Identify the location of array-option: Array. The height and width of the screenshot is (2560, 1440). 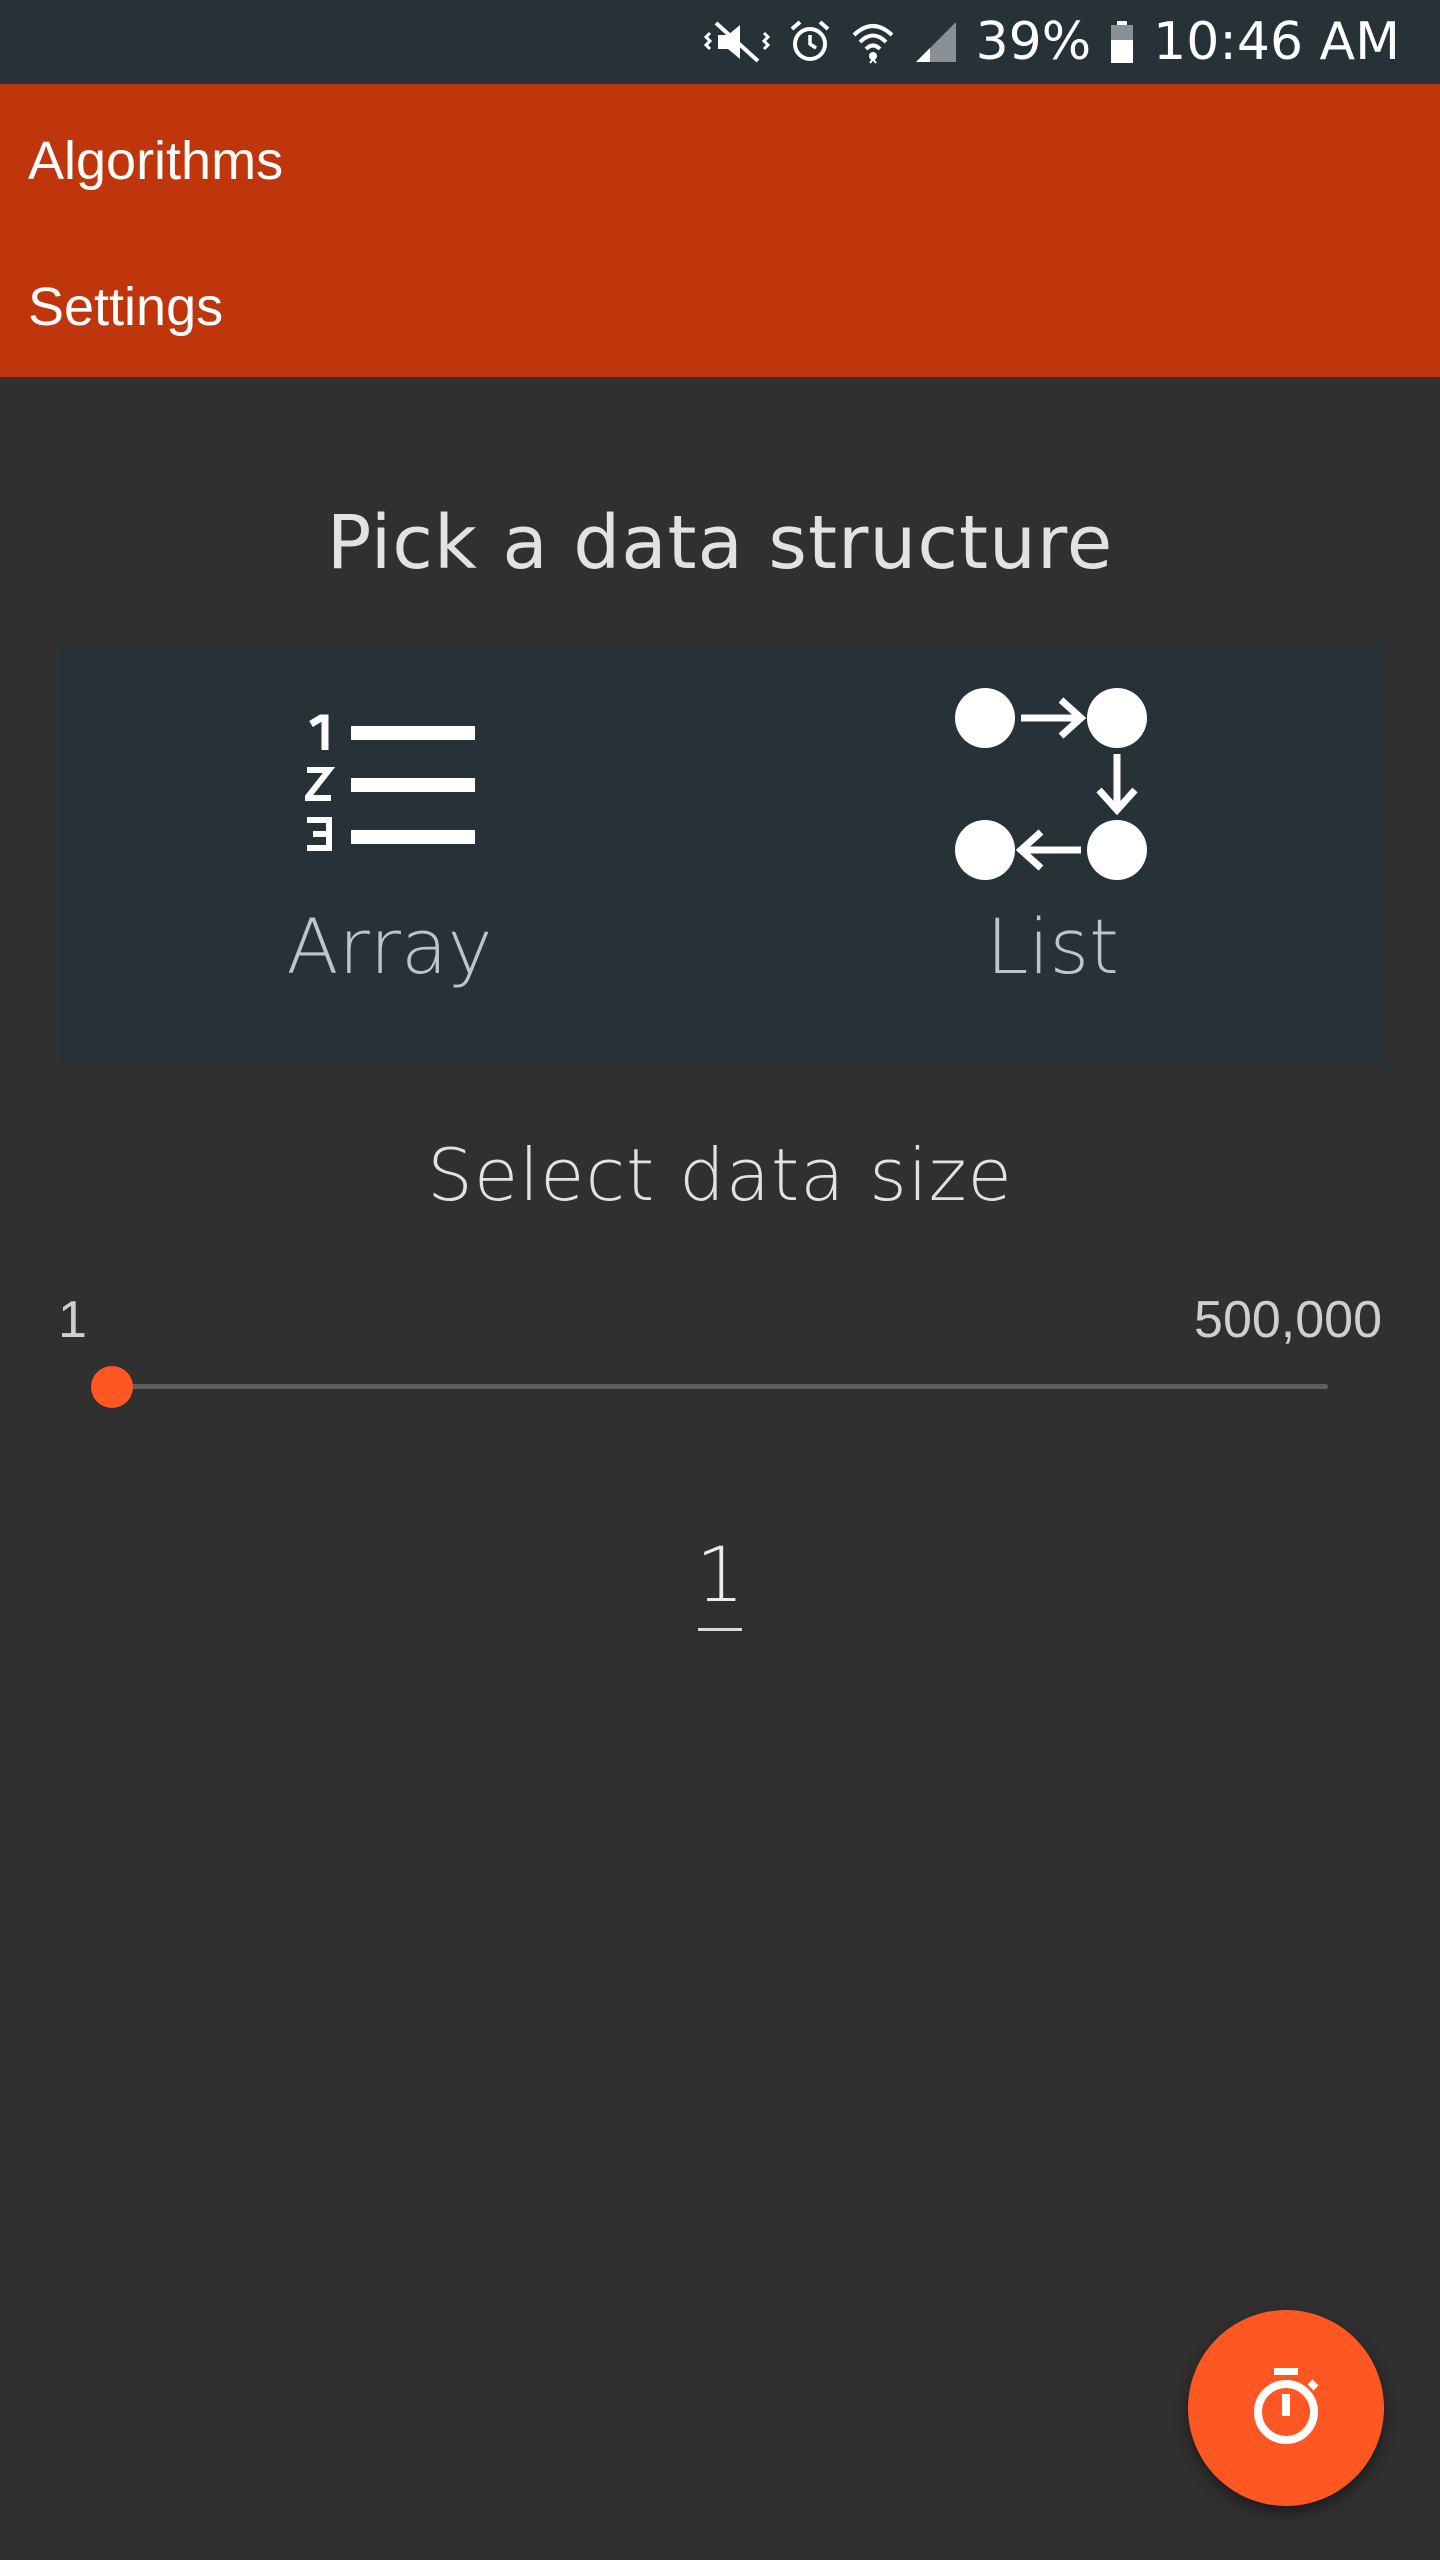
(389, 855).